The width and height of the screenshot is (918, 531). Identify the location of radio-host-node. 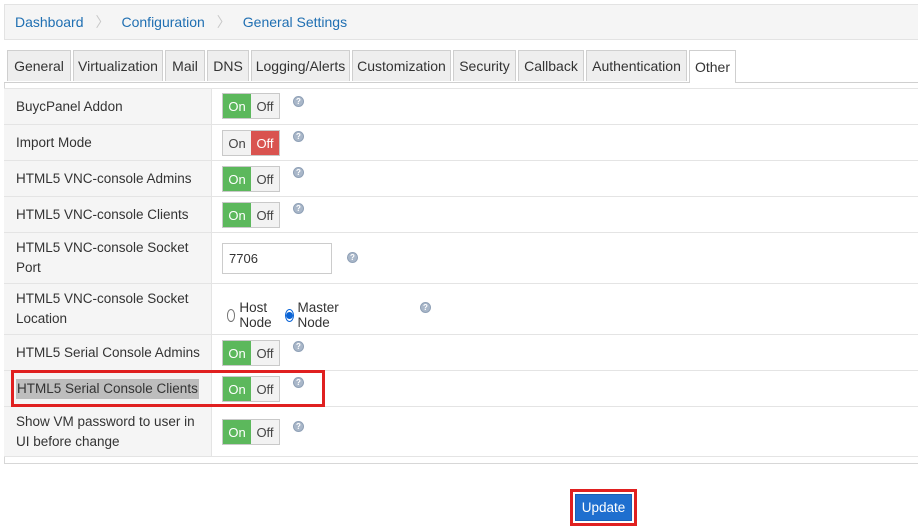
(231, 315).